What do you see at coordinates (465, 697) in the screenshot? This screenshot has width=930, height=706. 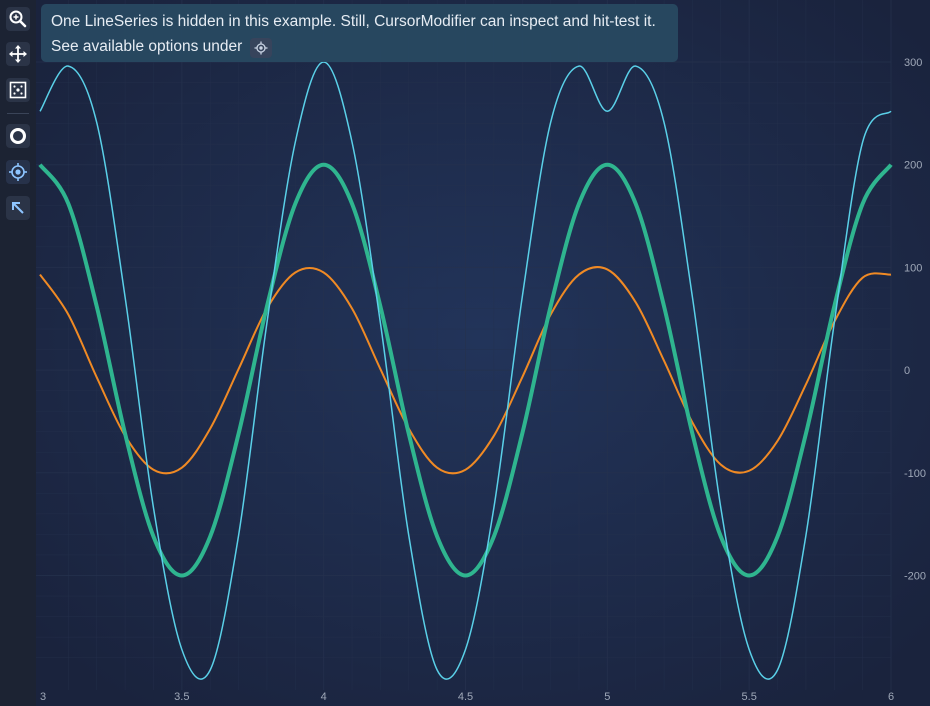 I see `x-tick-label: 4.5` at bounding box center [465, 697].